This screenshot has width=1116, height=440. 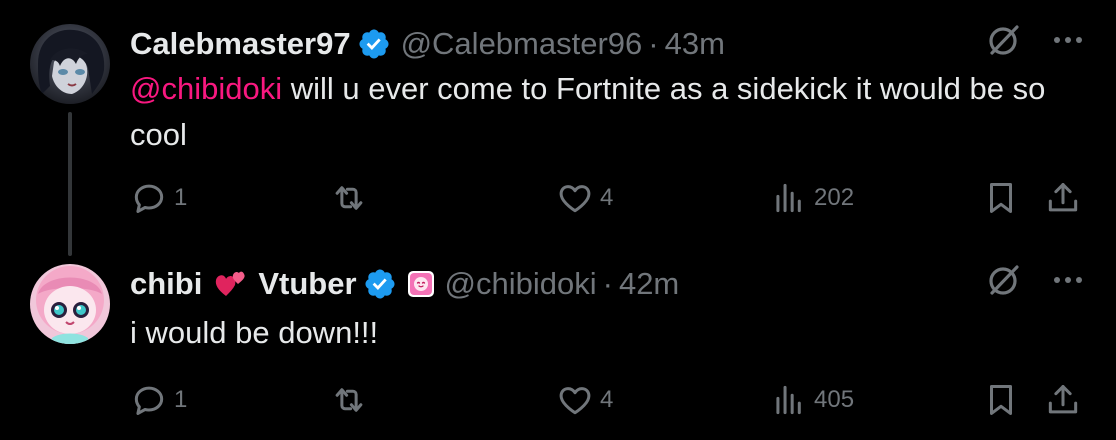 What do you see at coordinates (254, 332) in the screenshot?
I see `tweet-text: i would be down!!!` at bounding box center [254, 332].